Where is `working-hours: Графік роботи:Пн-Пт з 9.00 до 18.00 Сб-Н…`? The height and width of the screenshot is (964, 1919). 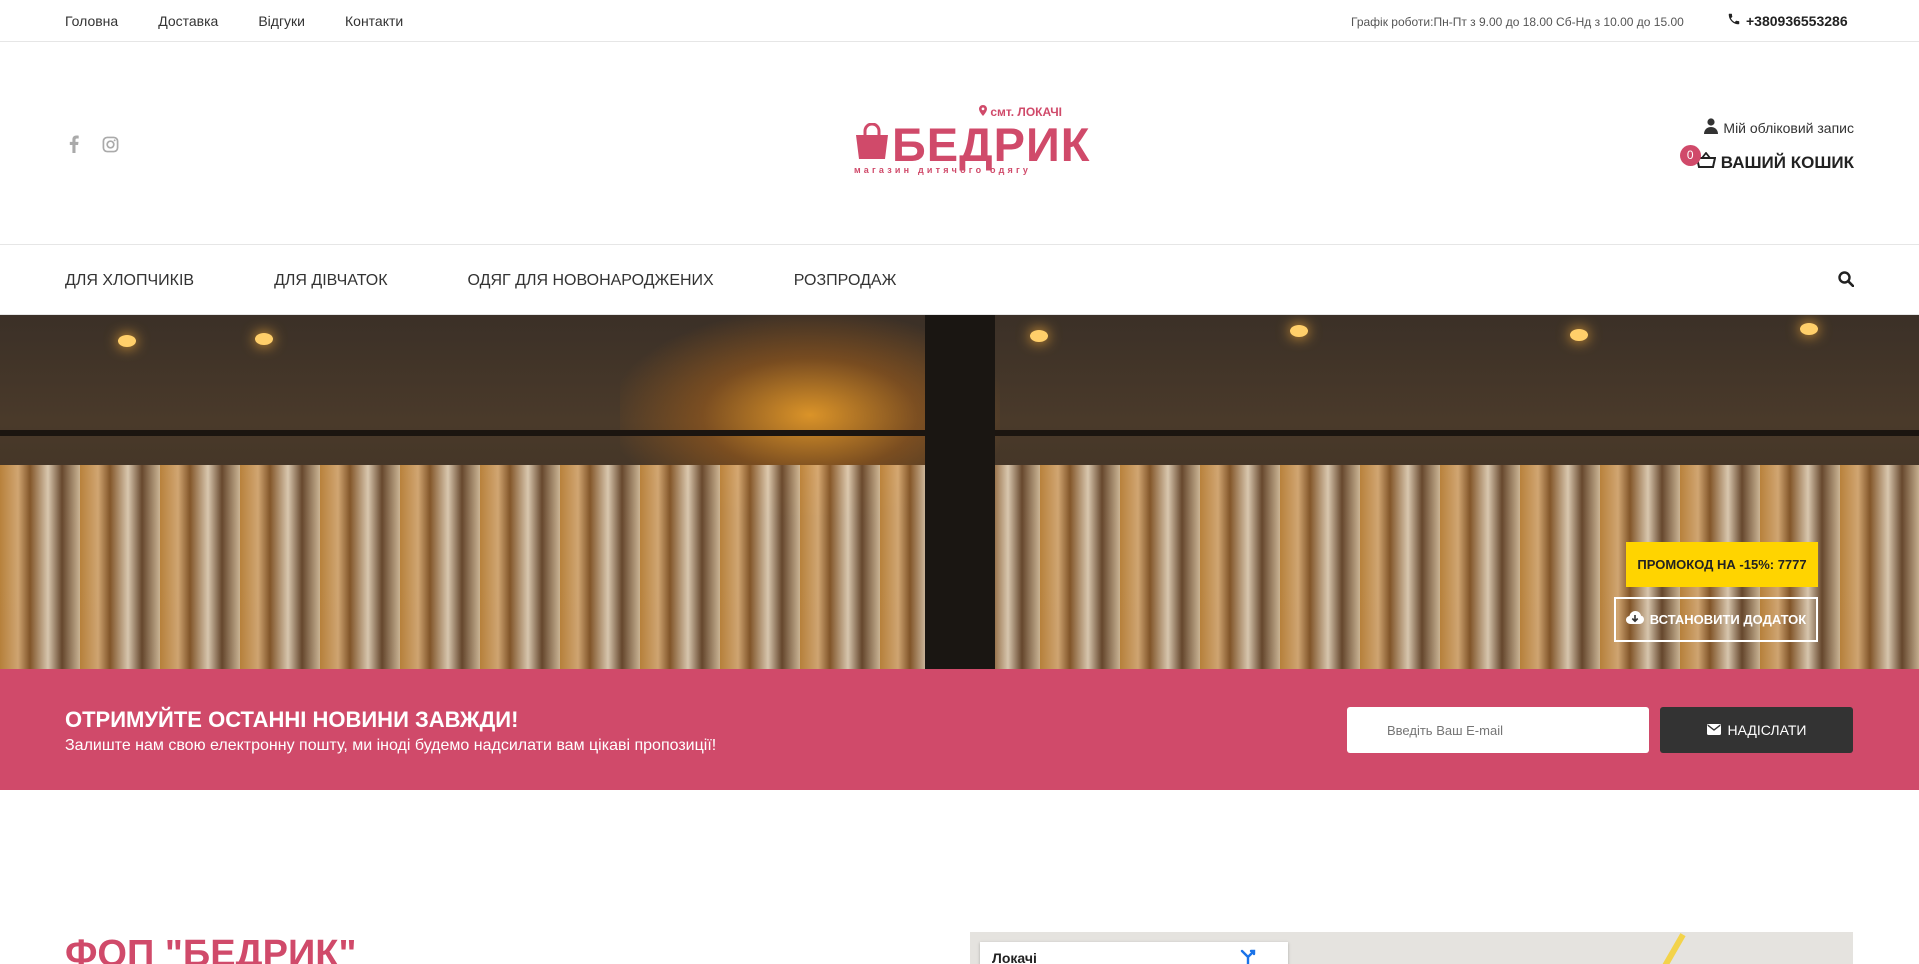 working-hours: Графік роботи:Пн-Пт з 9.00 до 18.00 Сб-Н… is located at coordinates (1517, 22).